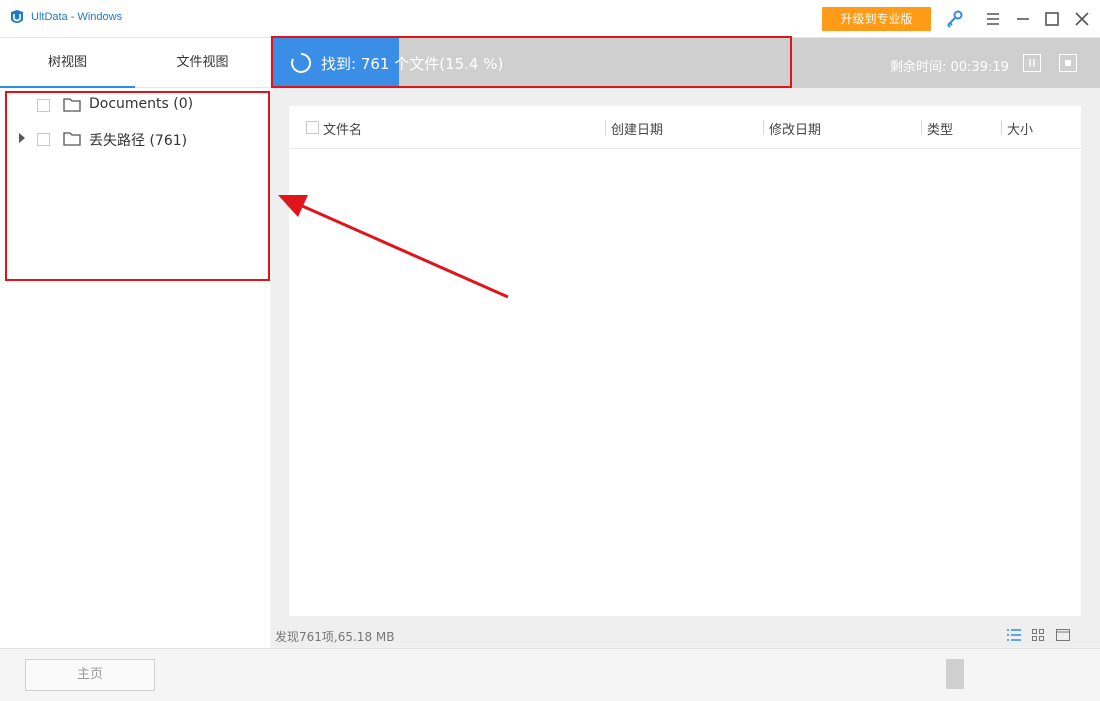  What do you see at coordinates (77, 17) in the screenshot?
I see `window-title: UltData - Windows` at bounding box center [77, 17].